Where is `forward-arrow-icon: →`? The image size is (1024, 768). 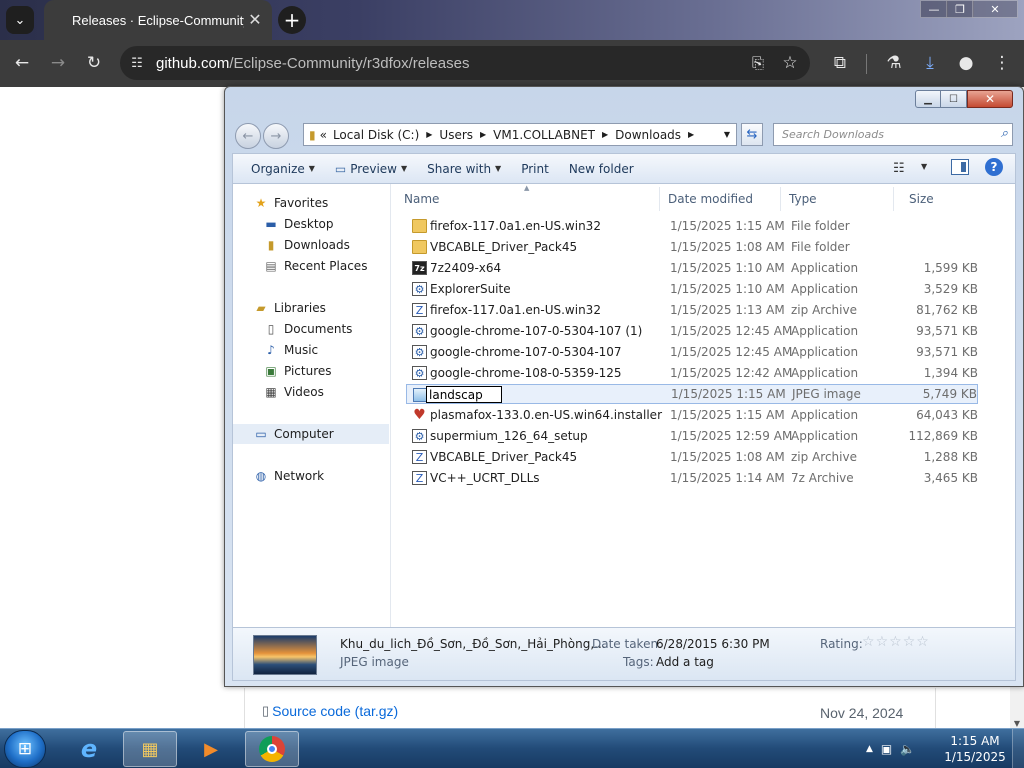 forward-arrow-icon: → is located at coordinates (58, 63).